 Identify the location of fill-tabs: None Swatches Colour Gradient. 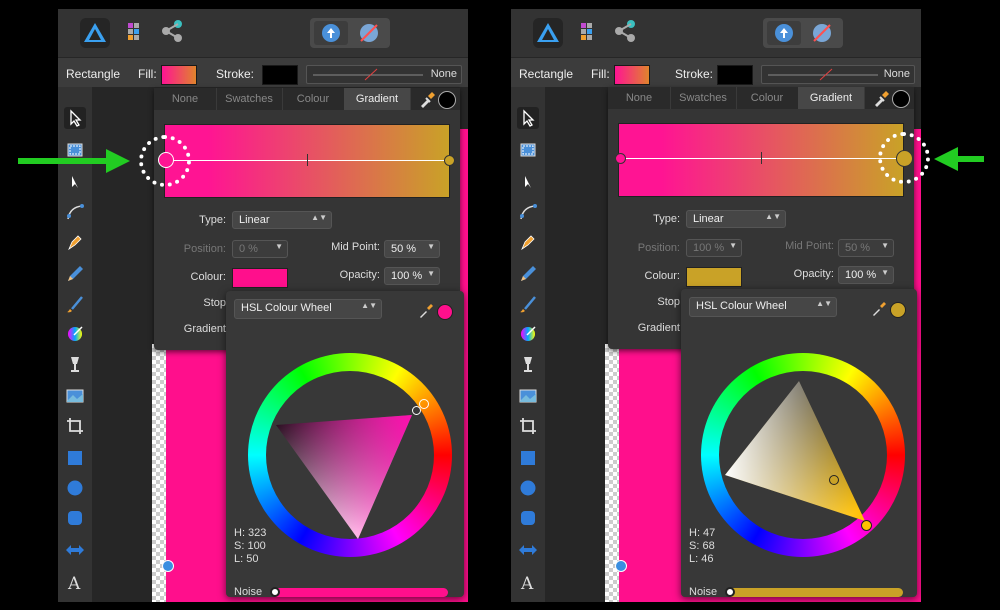
(761, 98).